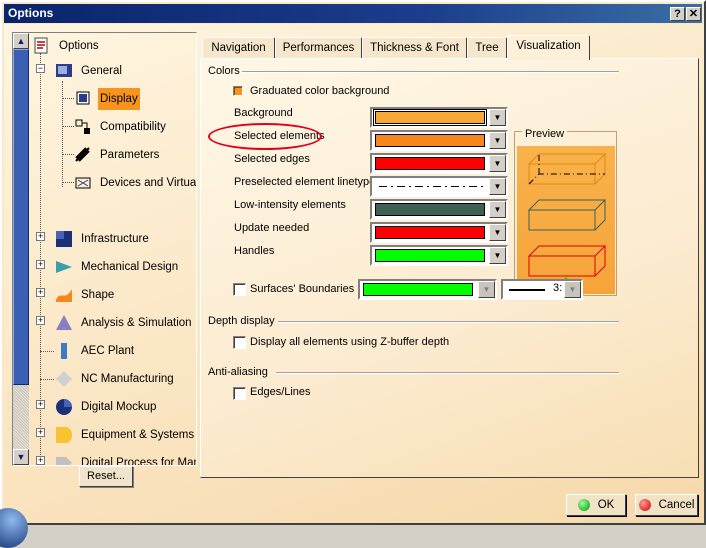 The height and width of the screenshot is (548, 706). Describe the element at coordinates (125, 435) in the screenshot. I see `tree-item-equipment: Equipment & Systems` at that location.